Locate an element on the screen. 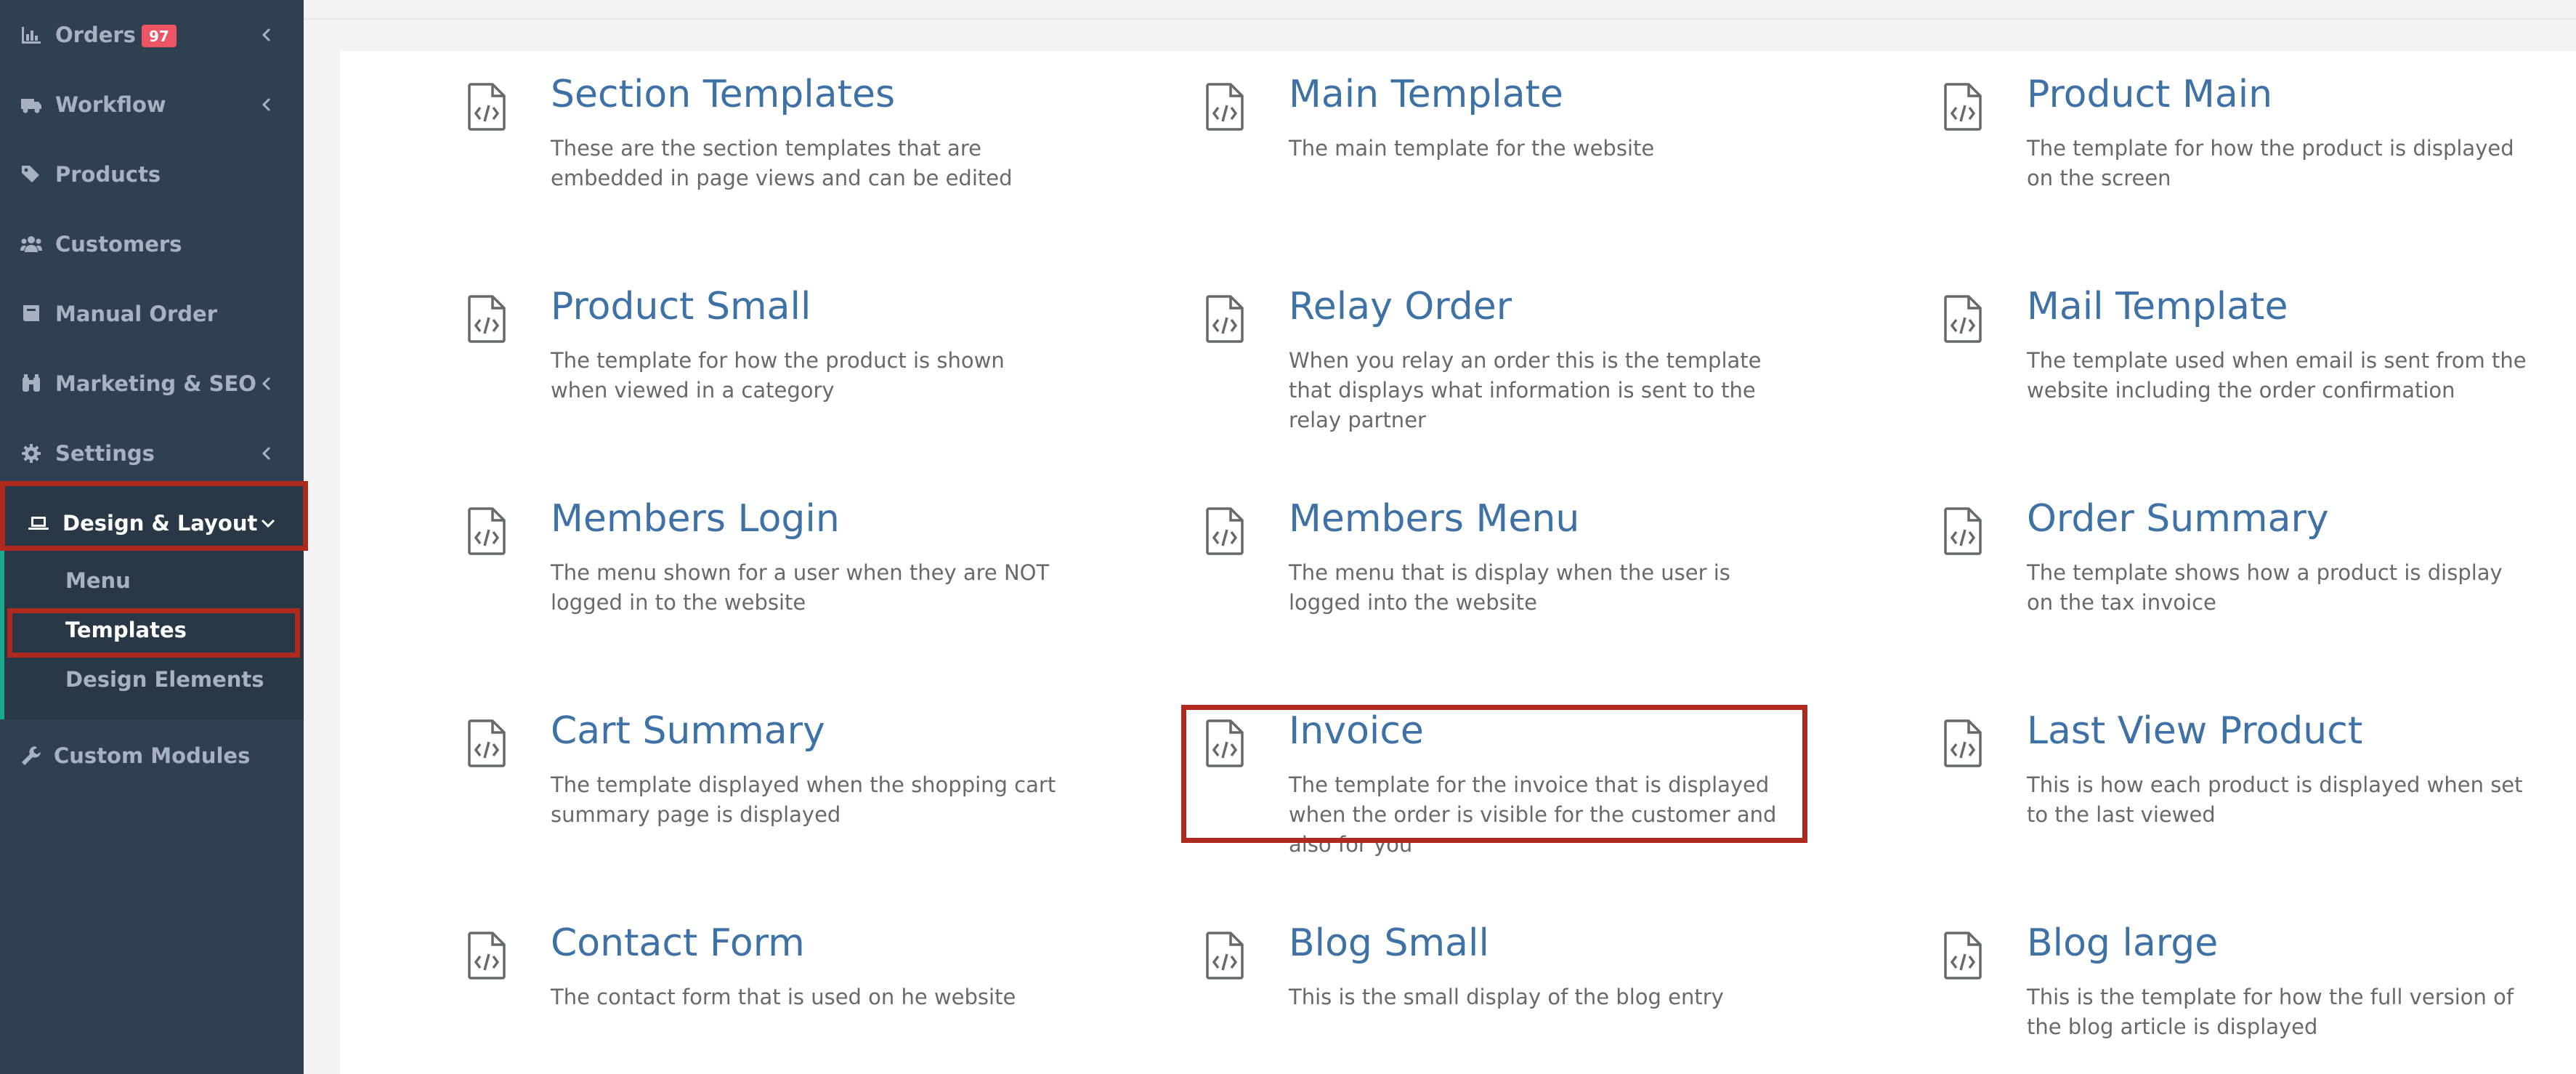 This screenshot has height=1074, width=2576. template-title-link: Last View Product is located at coordinates (2194, 731).